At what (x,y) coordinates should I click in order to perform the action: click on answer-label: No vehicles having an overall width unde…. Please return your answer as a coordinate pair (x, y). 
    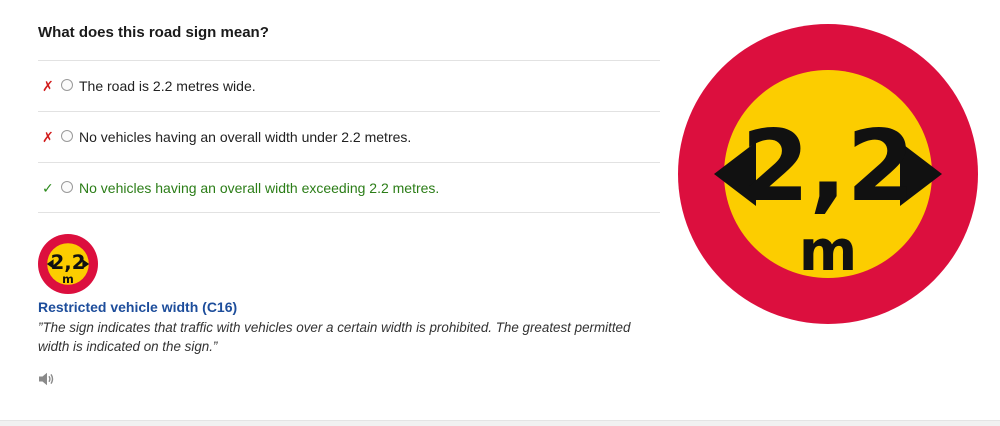
    Looking at the image, I should click on (245, 137).